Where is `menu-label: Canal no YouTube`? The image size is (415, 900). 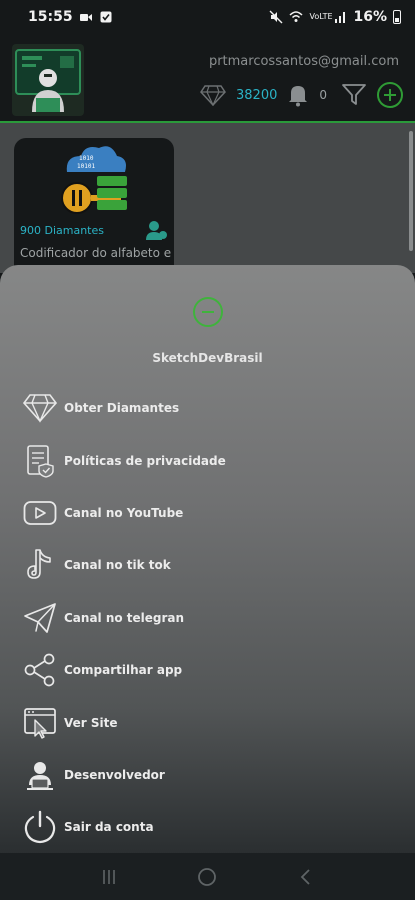 menu-label: Canal no YouTube is located at coordinates (124, 512).